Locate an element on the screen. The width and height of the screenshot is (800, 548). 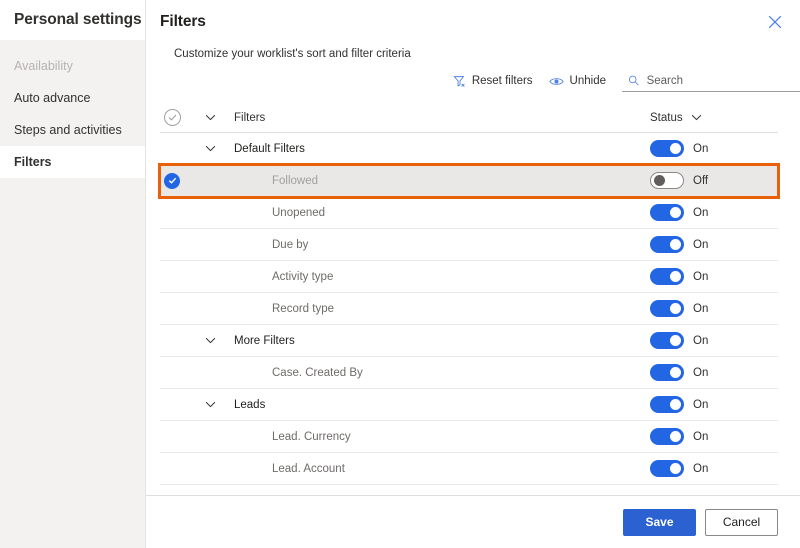
row-label: Activity type is located at coordinates (303, 276).